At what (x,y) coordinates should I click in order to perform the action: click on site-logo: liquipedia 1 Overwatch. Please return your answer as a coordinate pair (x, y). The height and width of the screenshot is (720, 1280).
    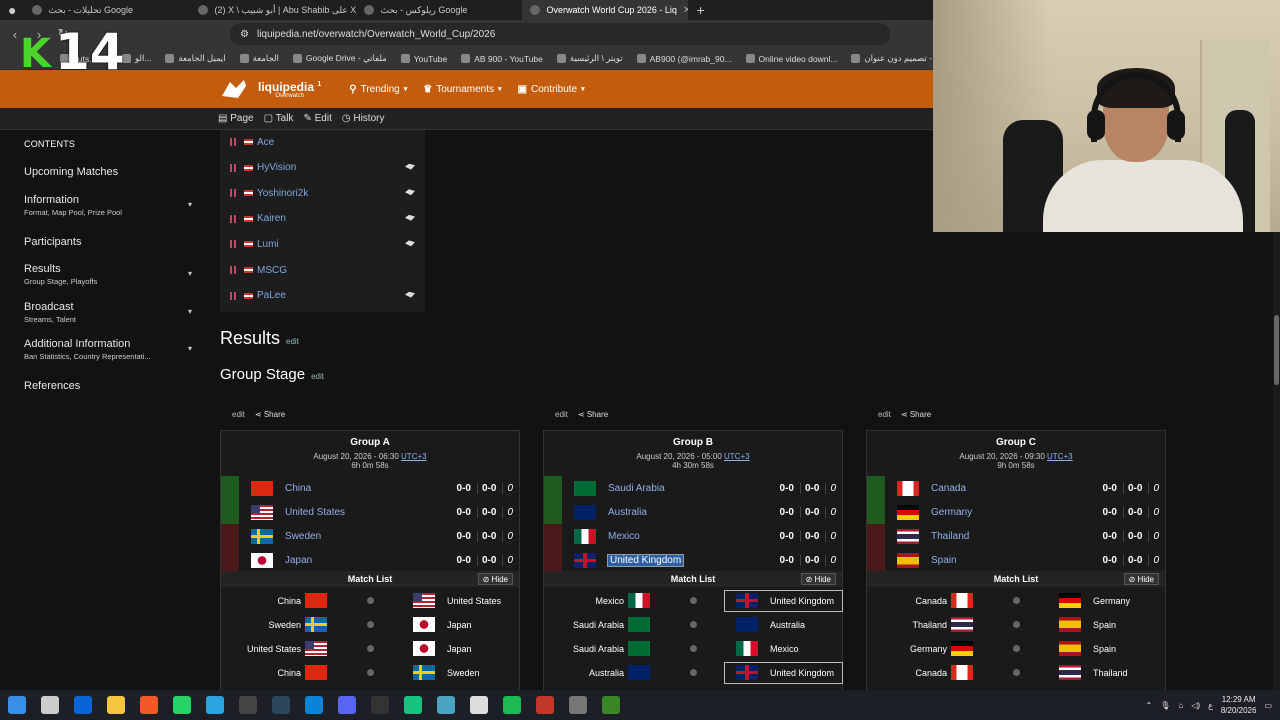
    Looking at the image, I should click on (269, 89).